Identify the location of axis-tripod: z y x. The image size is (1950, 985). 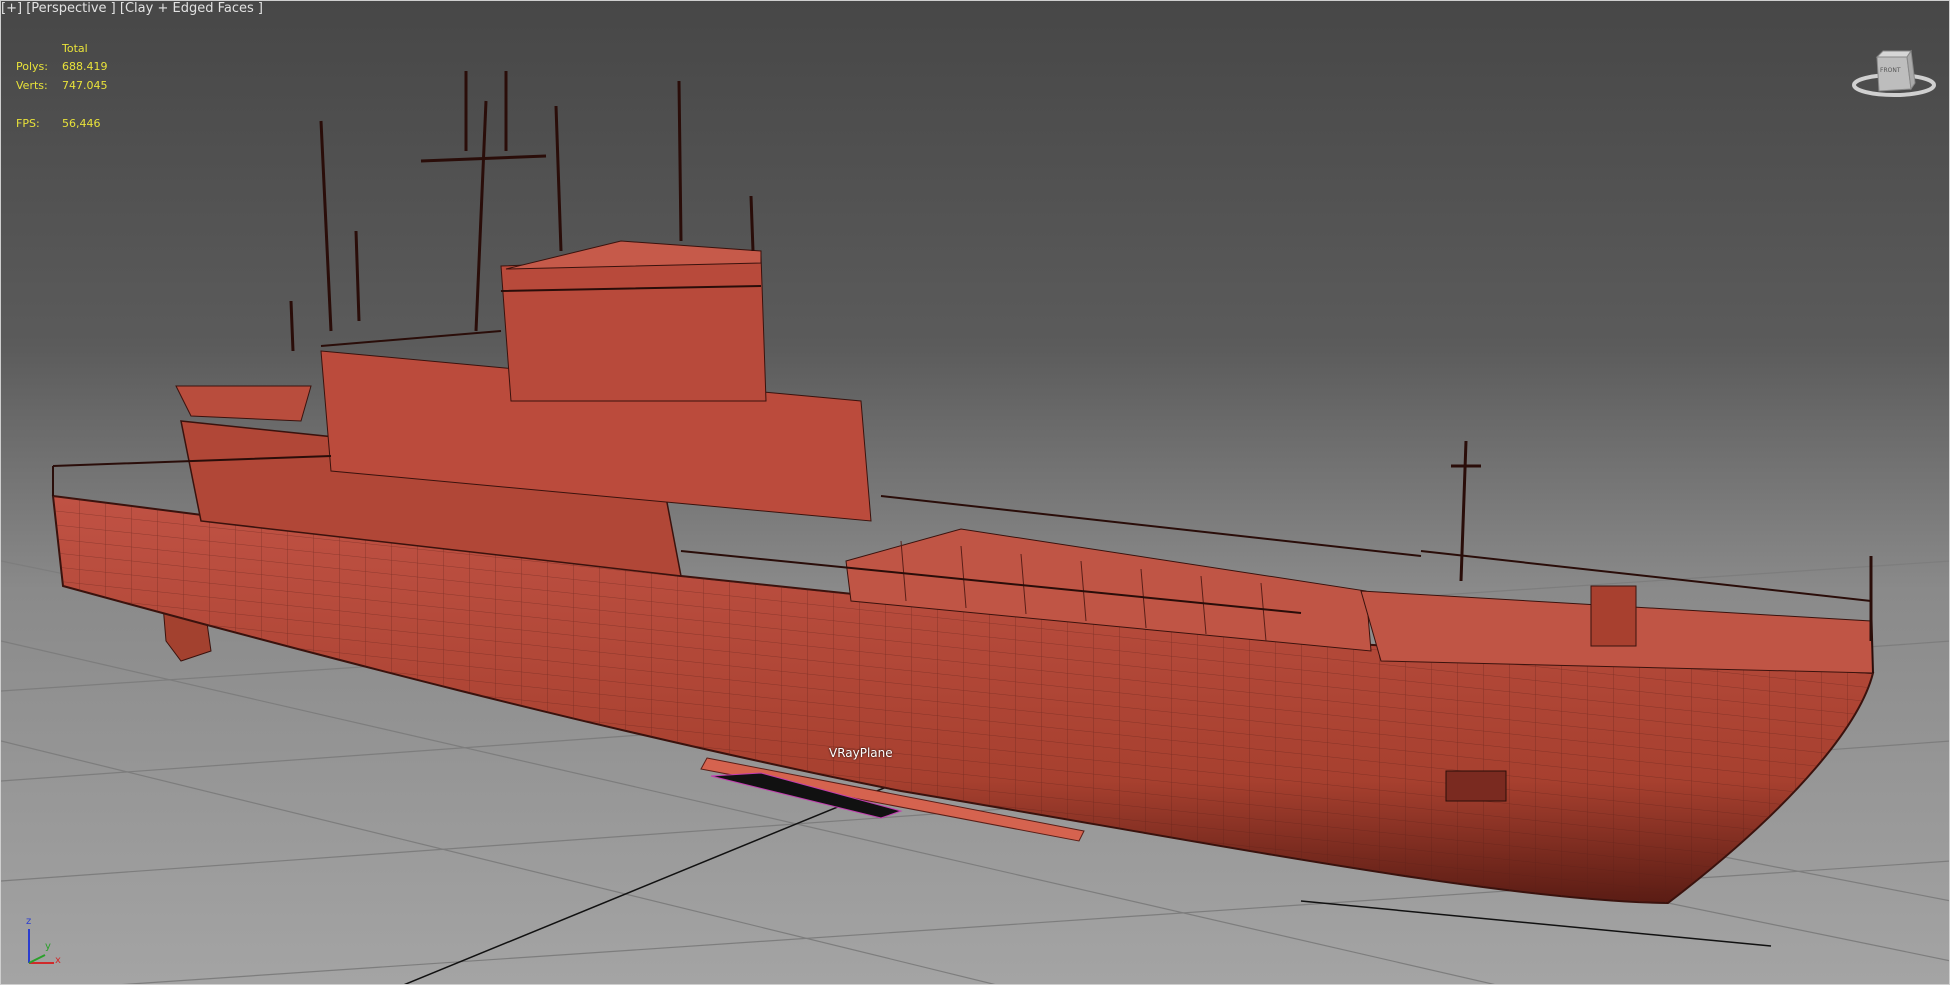
(43, 942).